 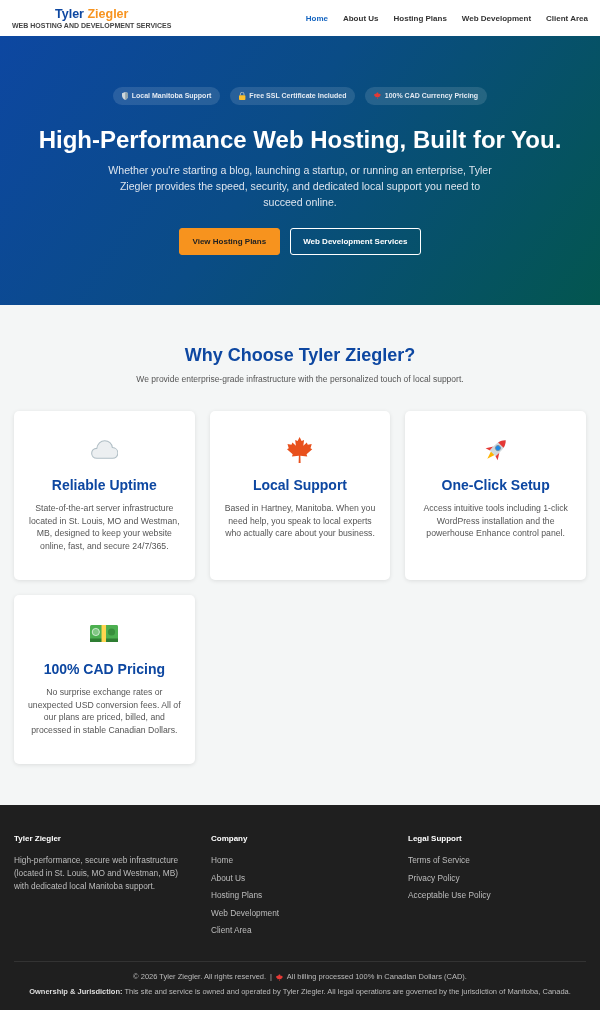 What do you see at coordinates (104, 485) in the screenshot?
I see `card-title: Reliable Uptime` at bounding box center [104, 485].